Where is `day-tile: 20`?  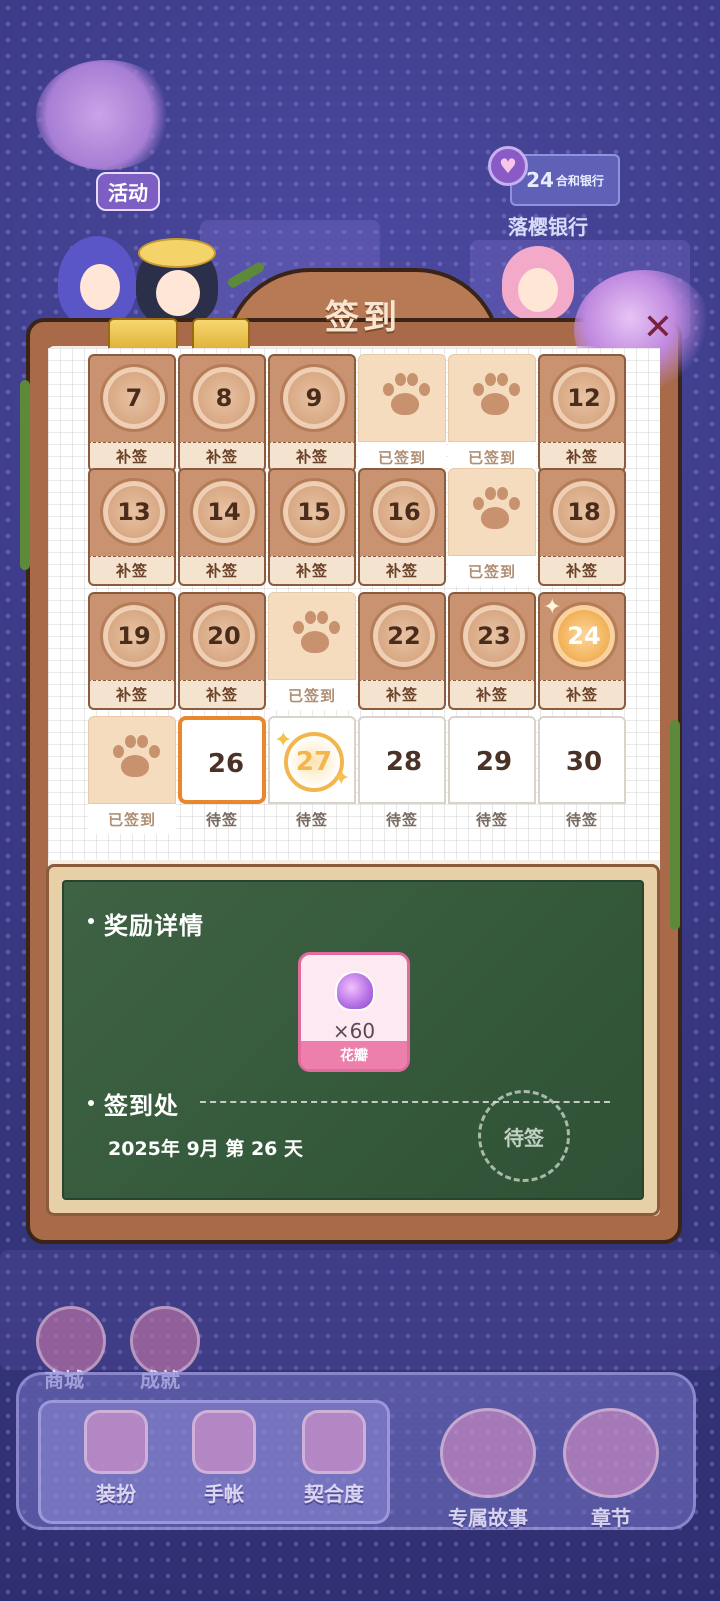 day-tile: 20 is located at coordinates (222, 636).